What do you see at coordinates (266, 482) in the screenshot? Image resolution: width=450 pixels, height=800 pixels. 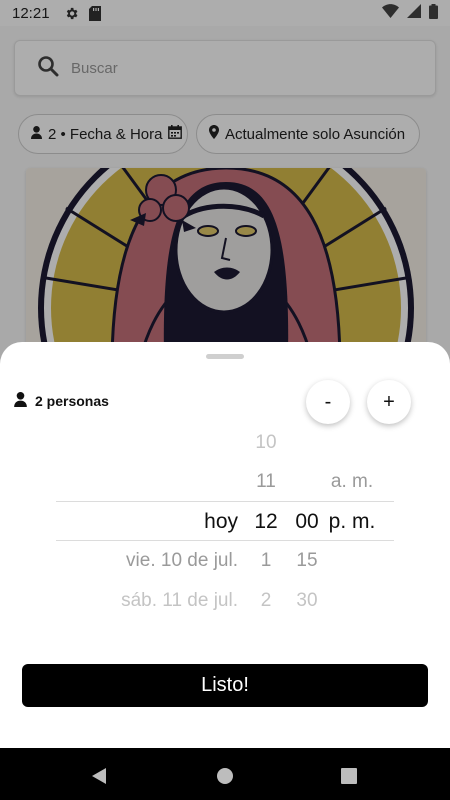 I see `hour-option: 11` at bounding box center [266, 482].